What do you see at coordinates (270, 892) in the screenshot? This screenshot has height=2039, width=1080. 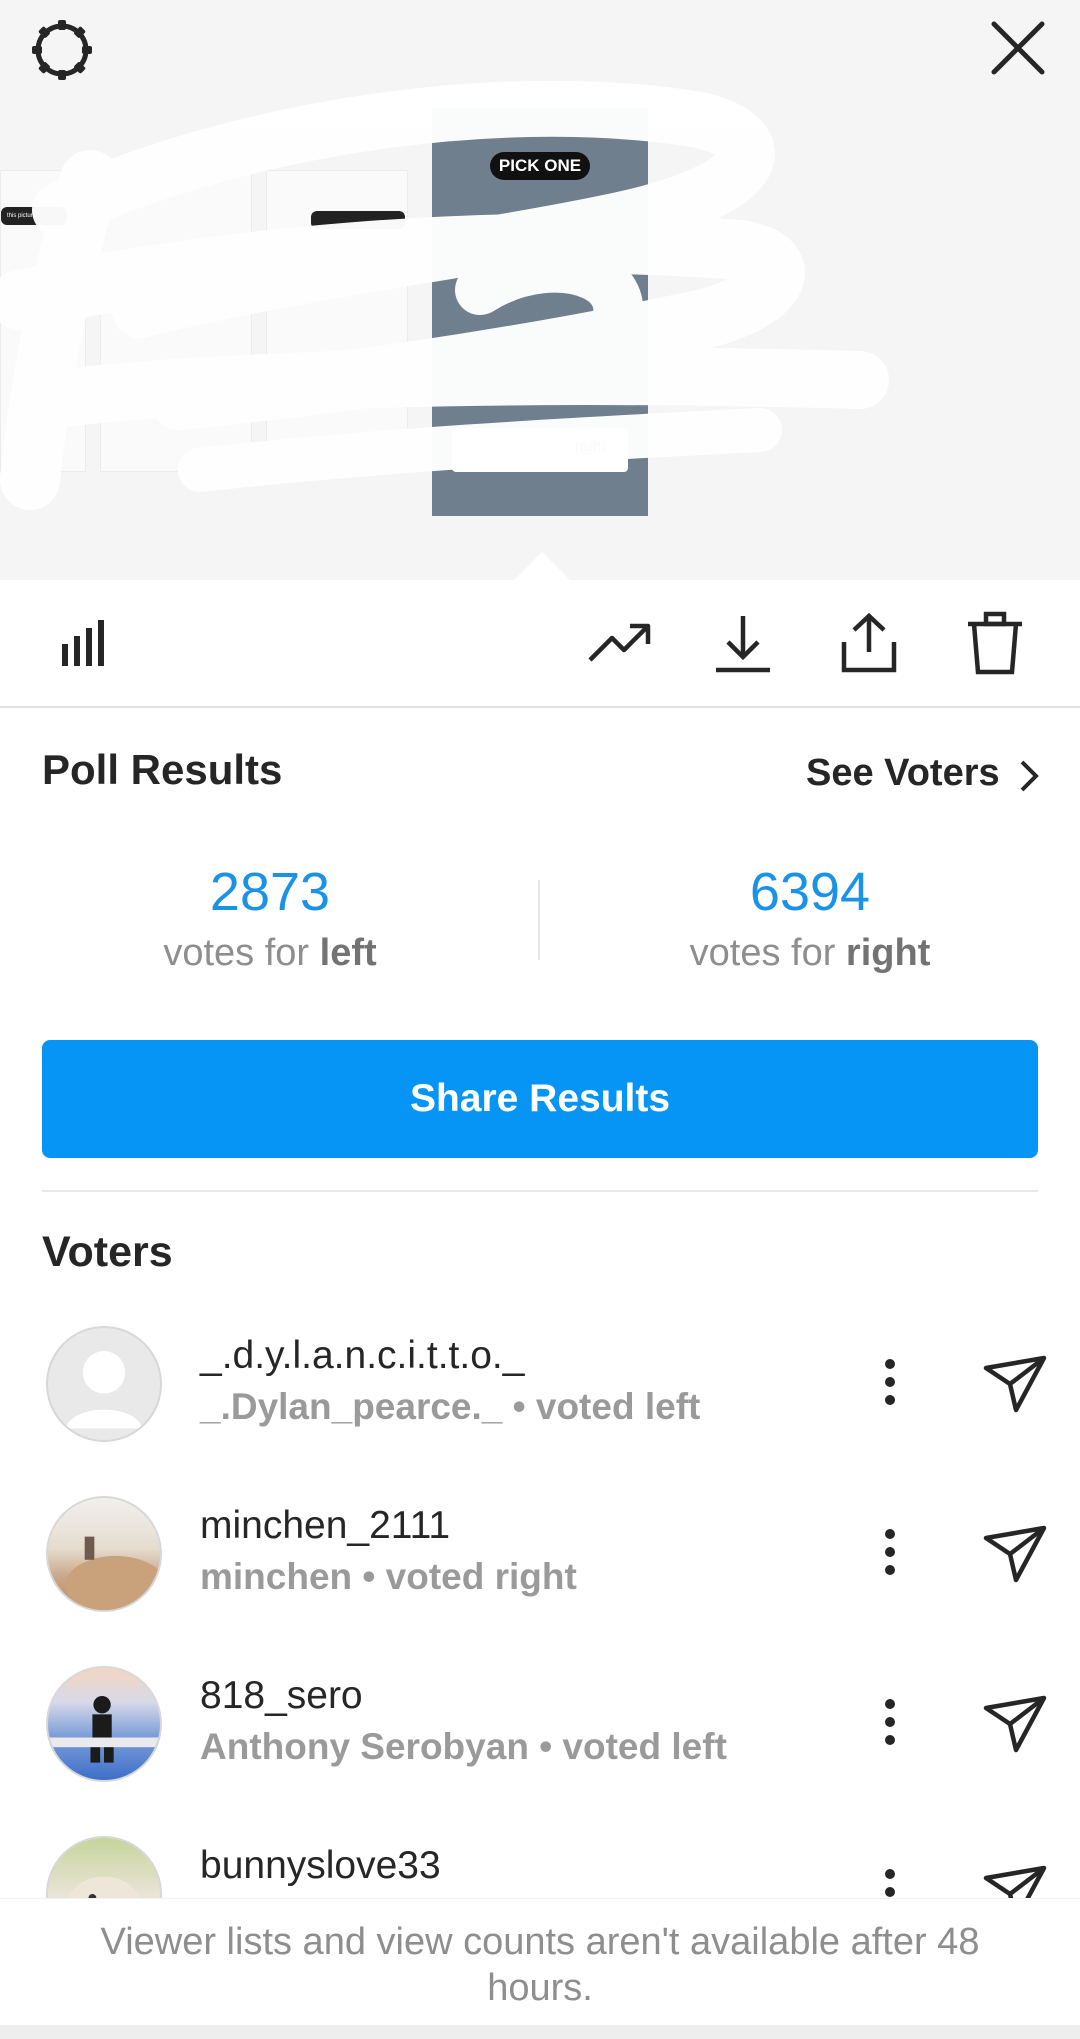 I see `left-vote-count: 2873` at bounding box center [270, 892].